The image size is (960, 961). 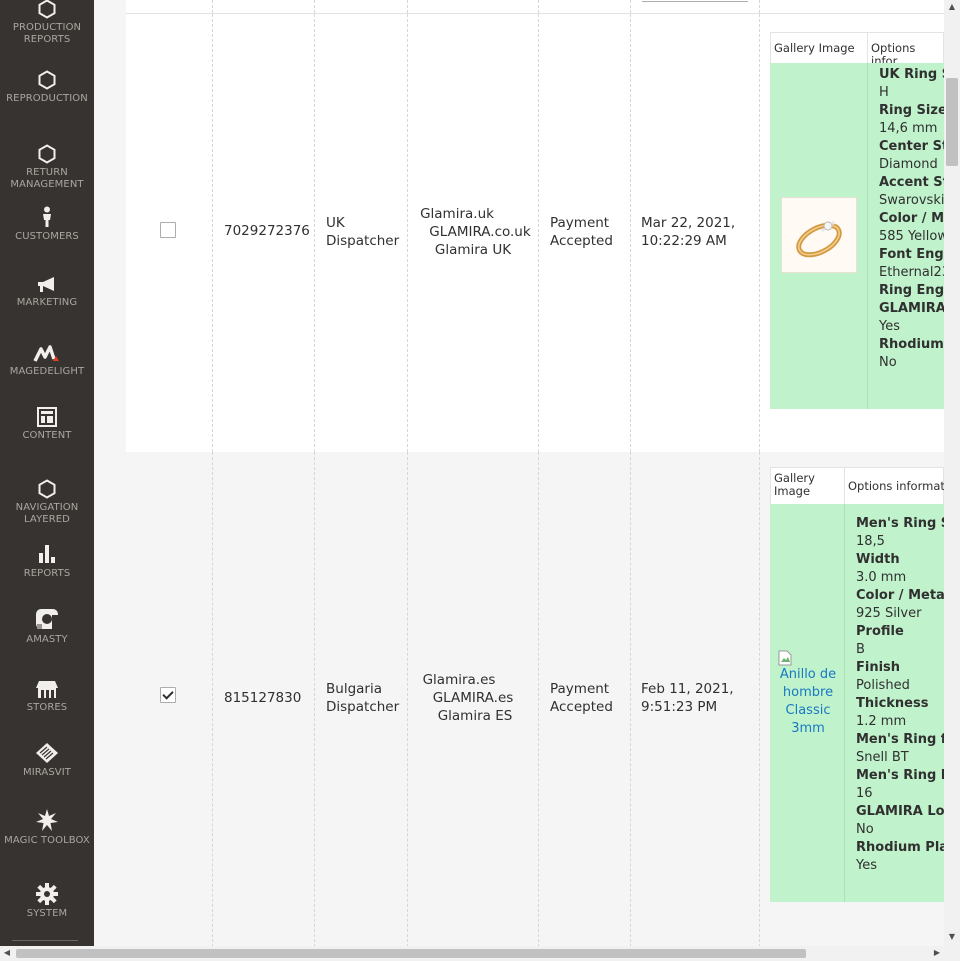 What do you see at coordinates (457, 214) in the screenshot?
I see `website-name: Glamira.uk` at bounding box center [457, 214].